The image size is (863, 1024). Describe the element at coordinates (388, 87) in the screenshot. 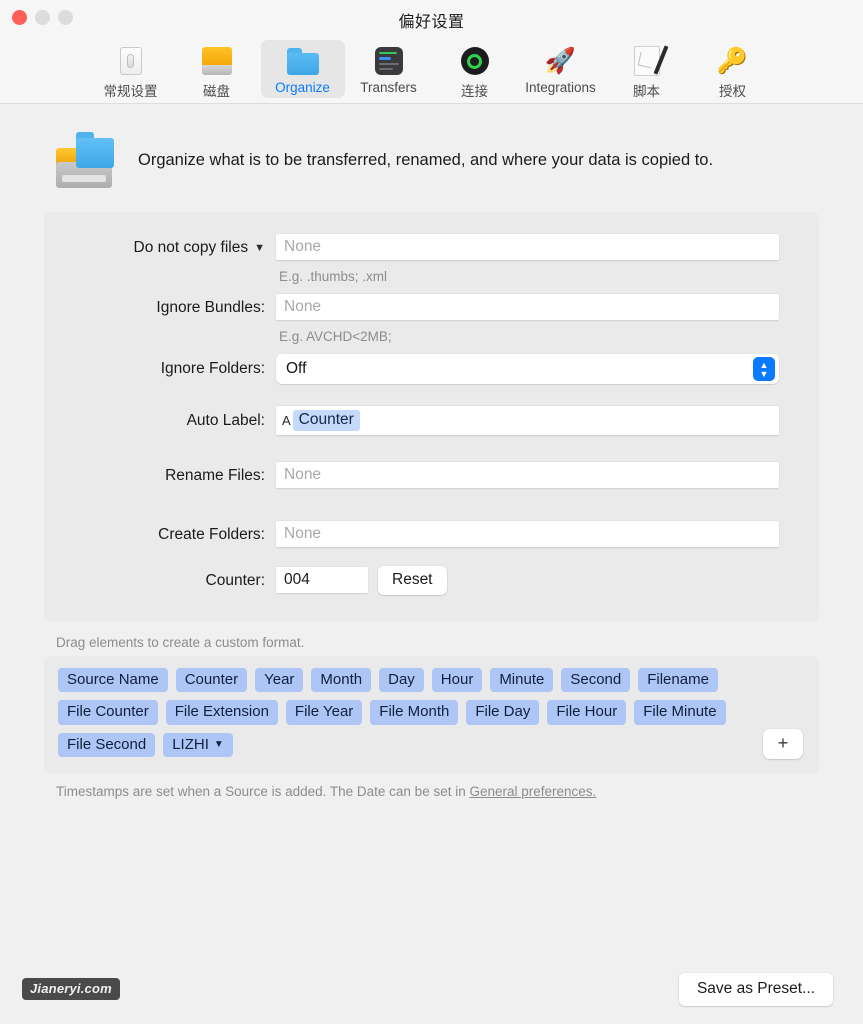

I see `toolbar-tab-label: Transfers` at that location.